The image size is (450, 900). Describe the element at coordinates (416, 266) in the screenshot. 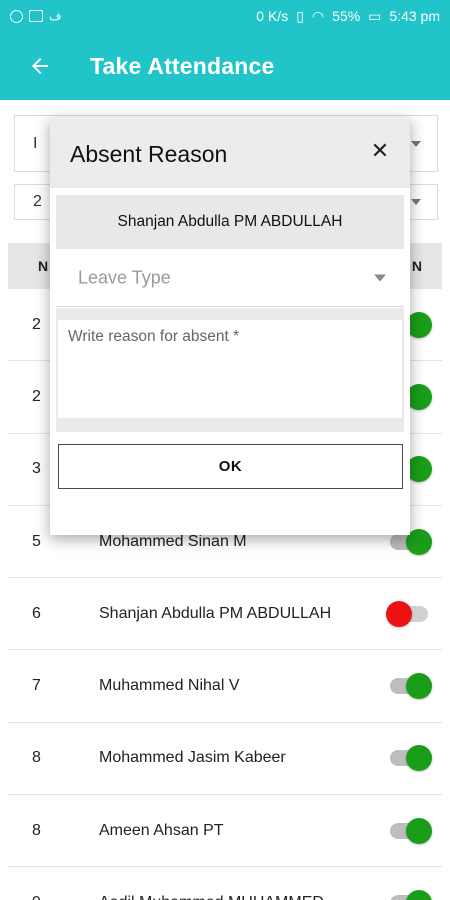

I see `column-header-attendance: N` at that location.